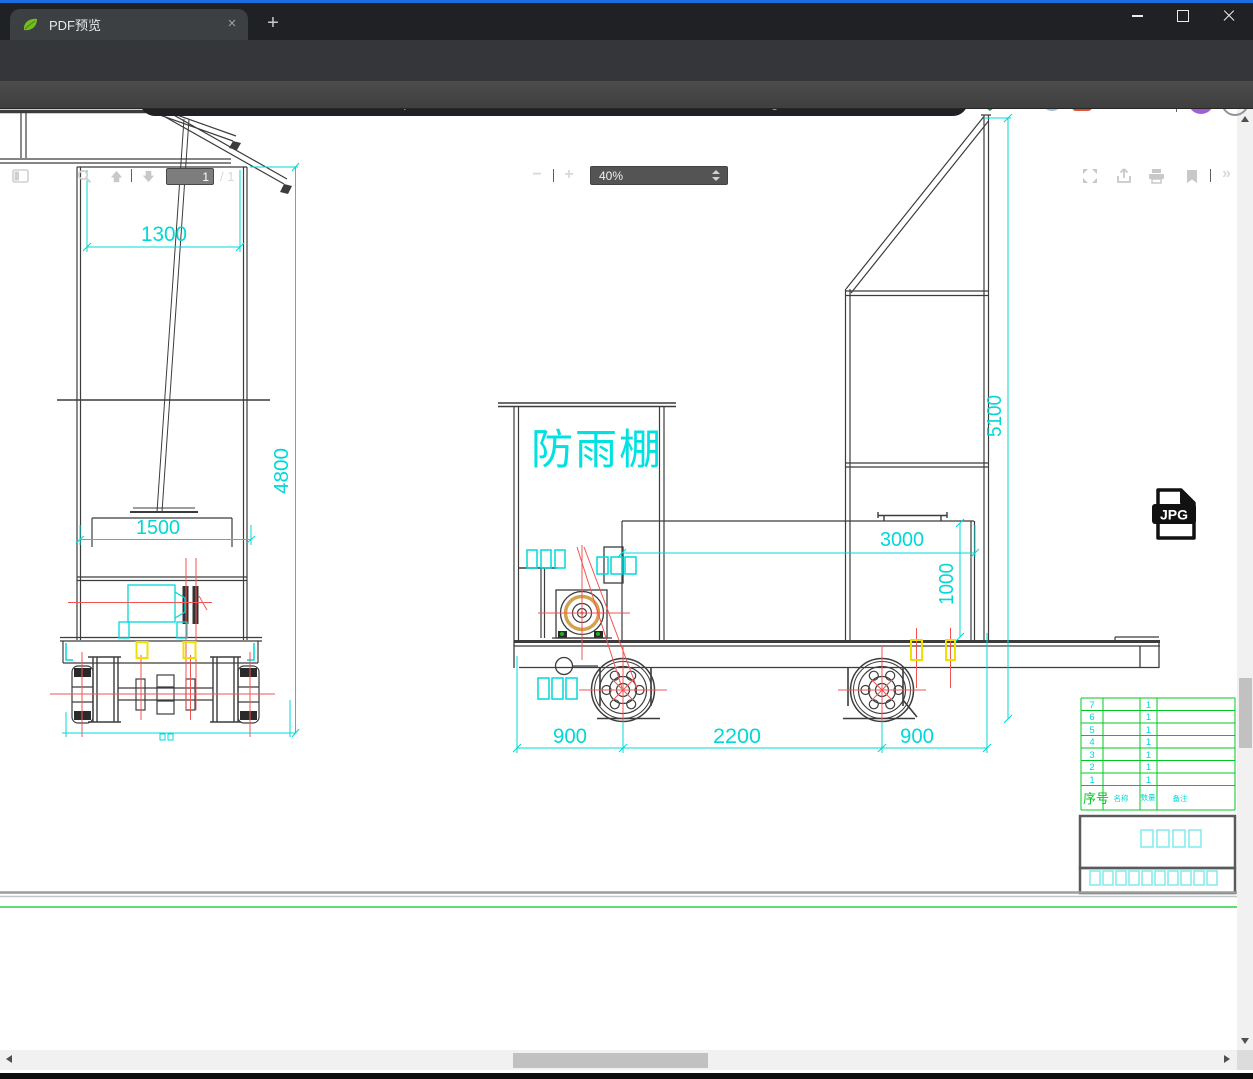  I want to click on browser-tab: PDF预览 ×, so click(129, 24).